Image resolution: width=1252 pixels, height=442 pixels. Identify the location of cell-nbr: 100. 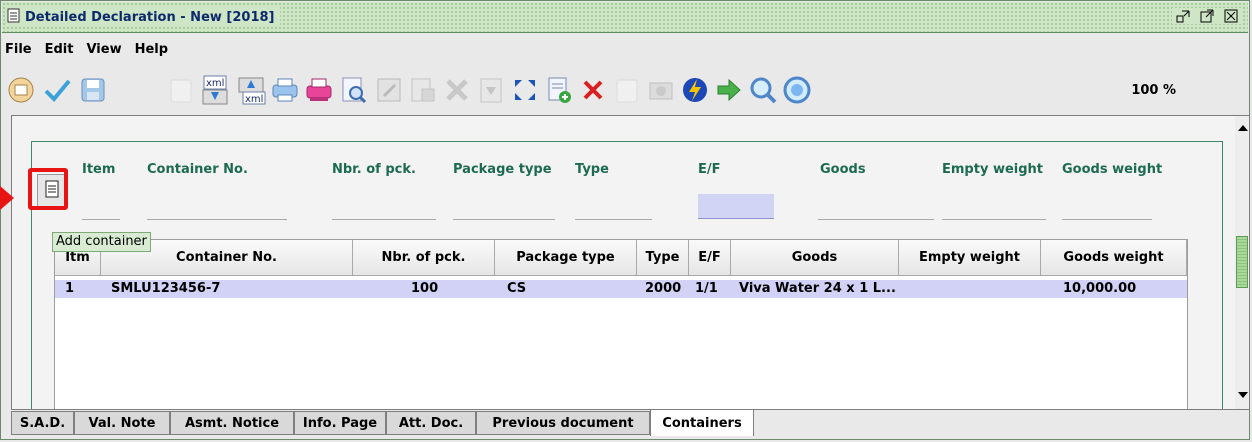
(425, 288).